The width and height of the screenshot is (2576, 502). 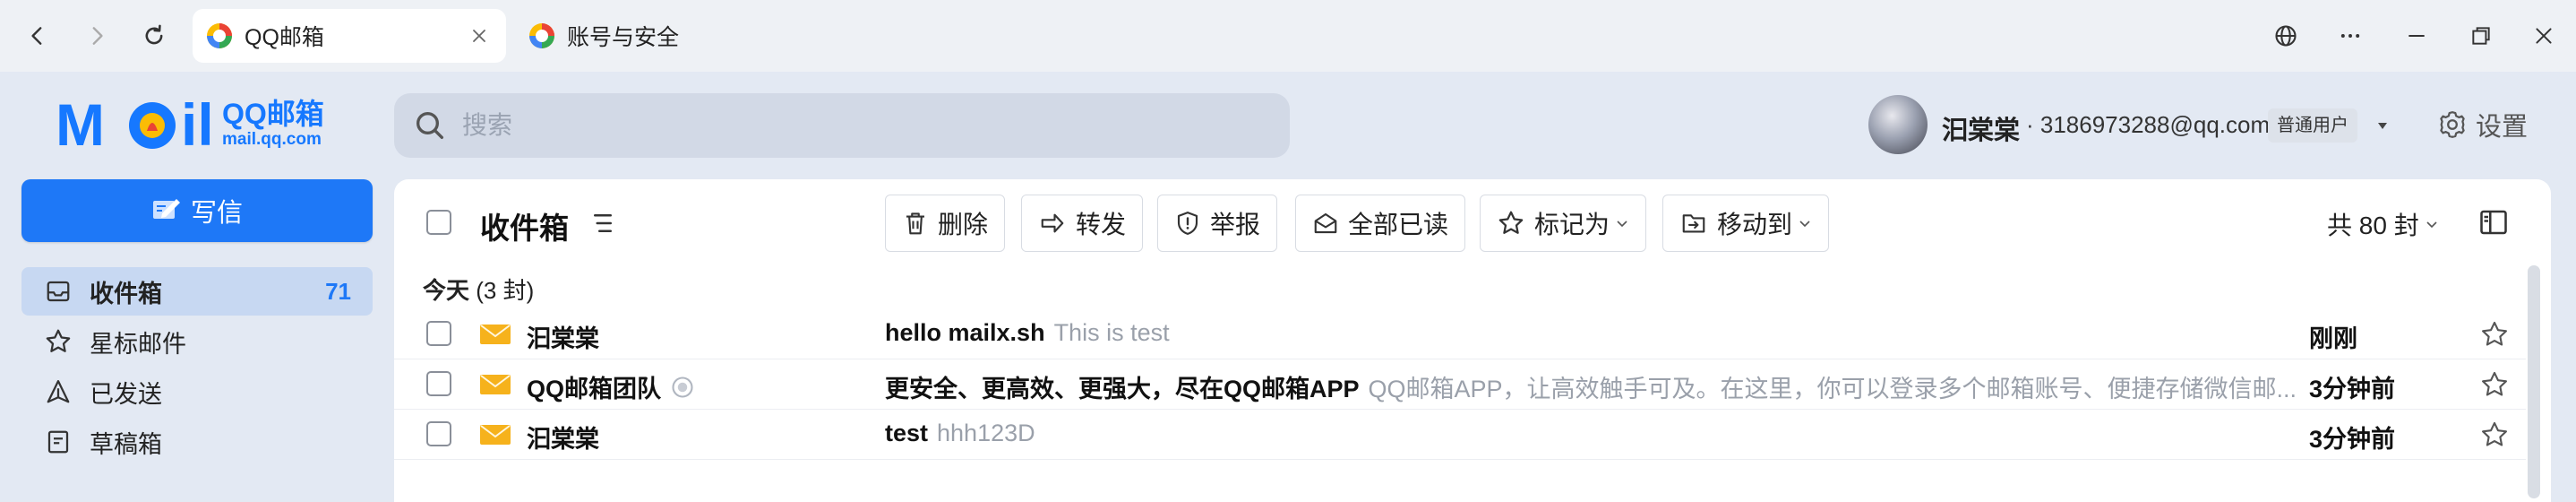 What do you see at coordinates (197, 124) in the screenshot?
I see `svg-text: il` at bounding box center [197, 124].